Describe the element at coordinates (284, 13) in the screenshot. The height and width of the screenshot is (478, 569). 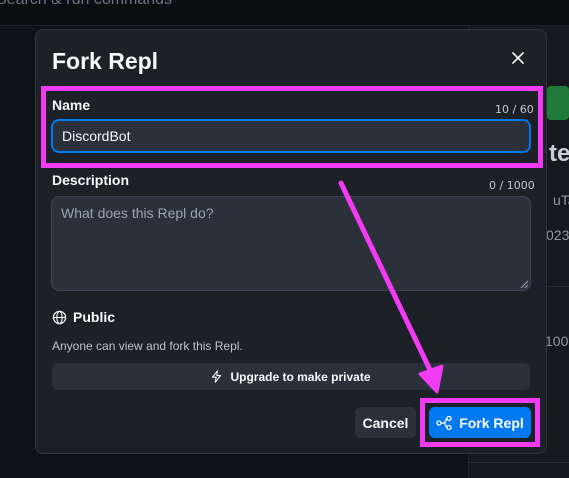
I see `top-bar: Search & run commands` at that location.